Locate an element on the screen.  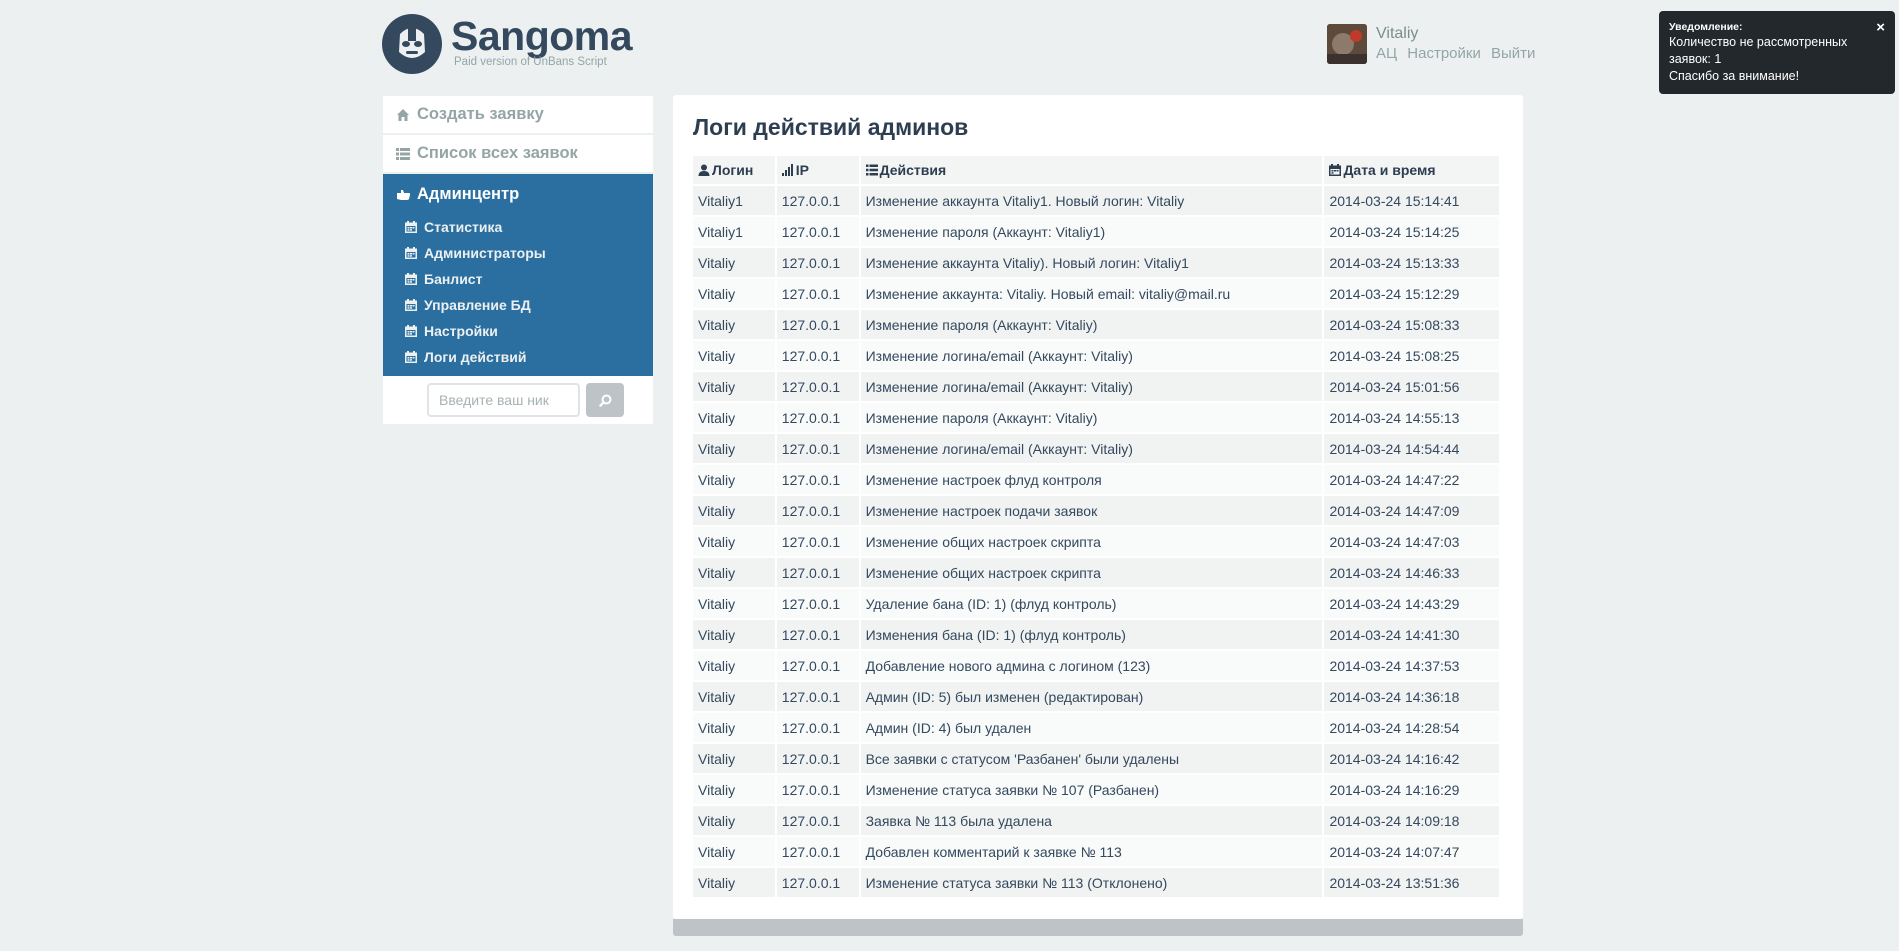
user-icon is located at coordinates (704, 170).